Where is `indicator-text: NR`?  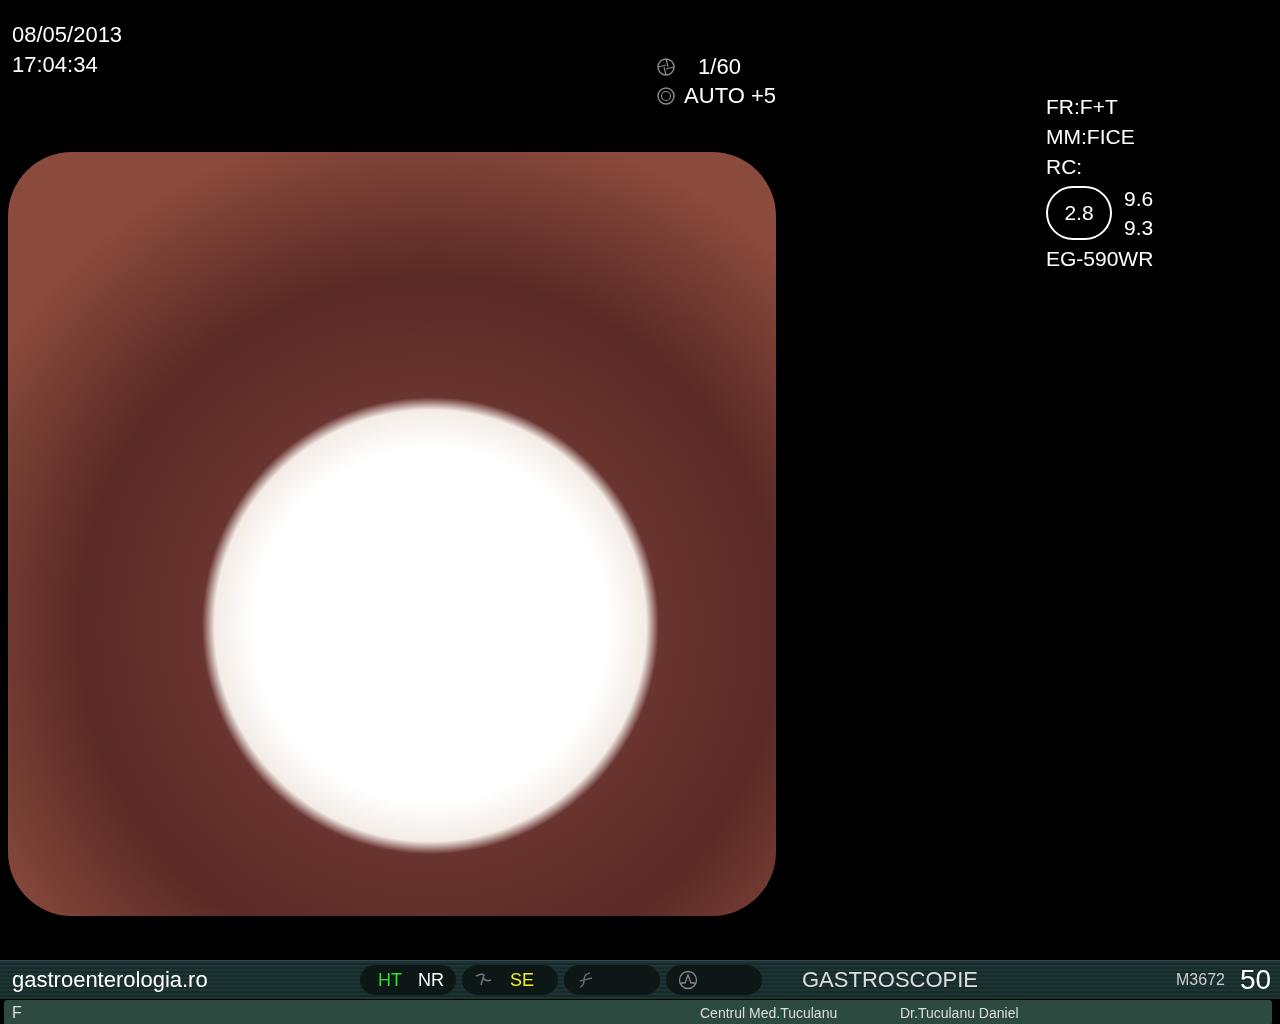
indicator-text: NR is located at coordinates (431, 980).